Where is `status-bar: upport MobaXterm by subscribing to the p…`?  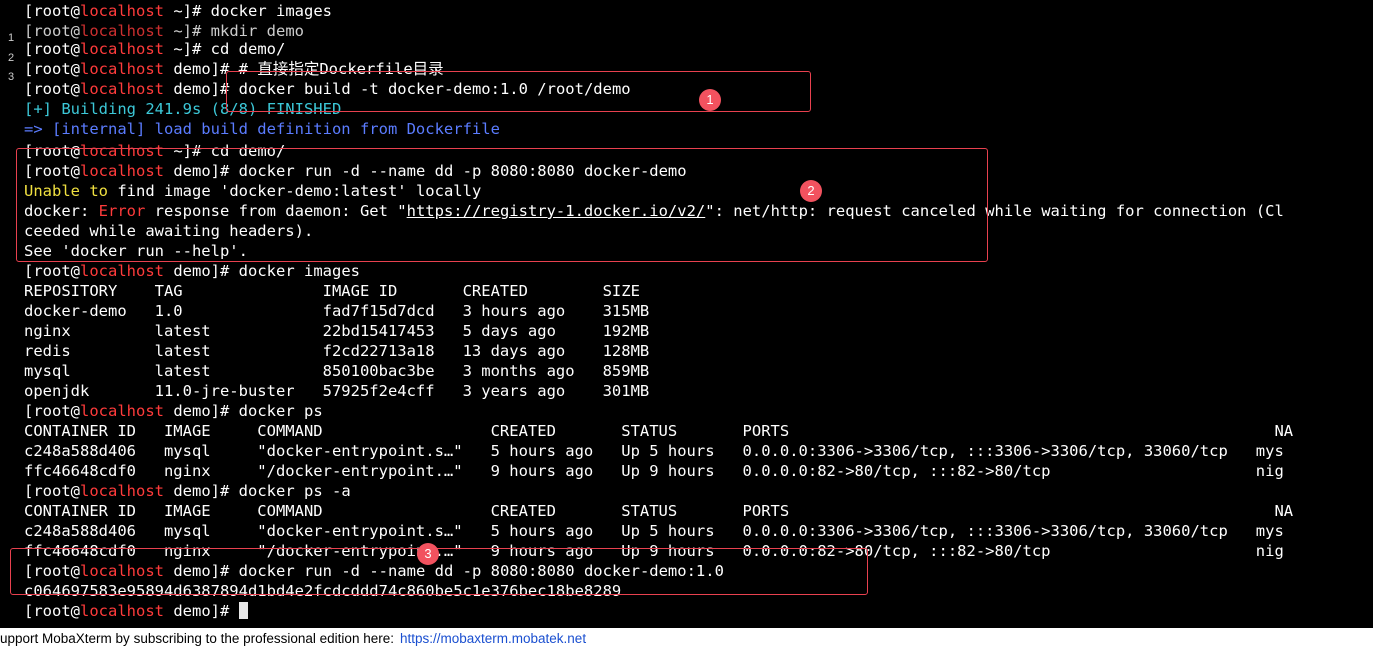 status-bar: upport MobaXterm by subscribing to the p… is located at coordinates (686, 638).